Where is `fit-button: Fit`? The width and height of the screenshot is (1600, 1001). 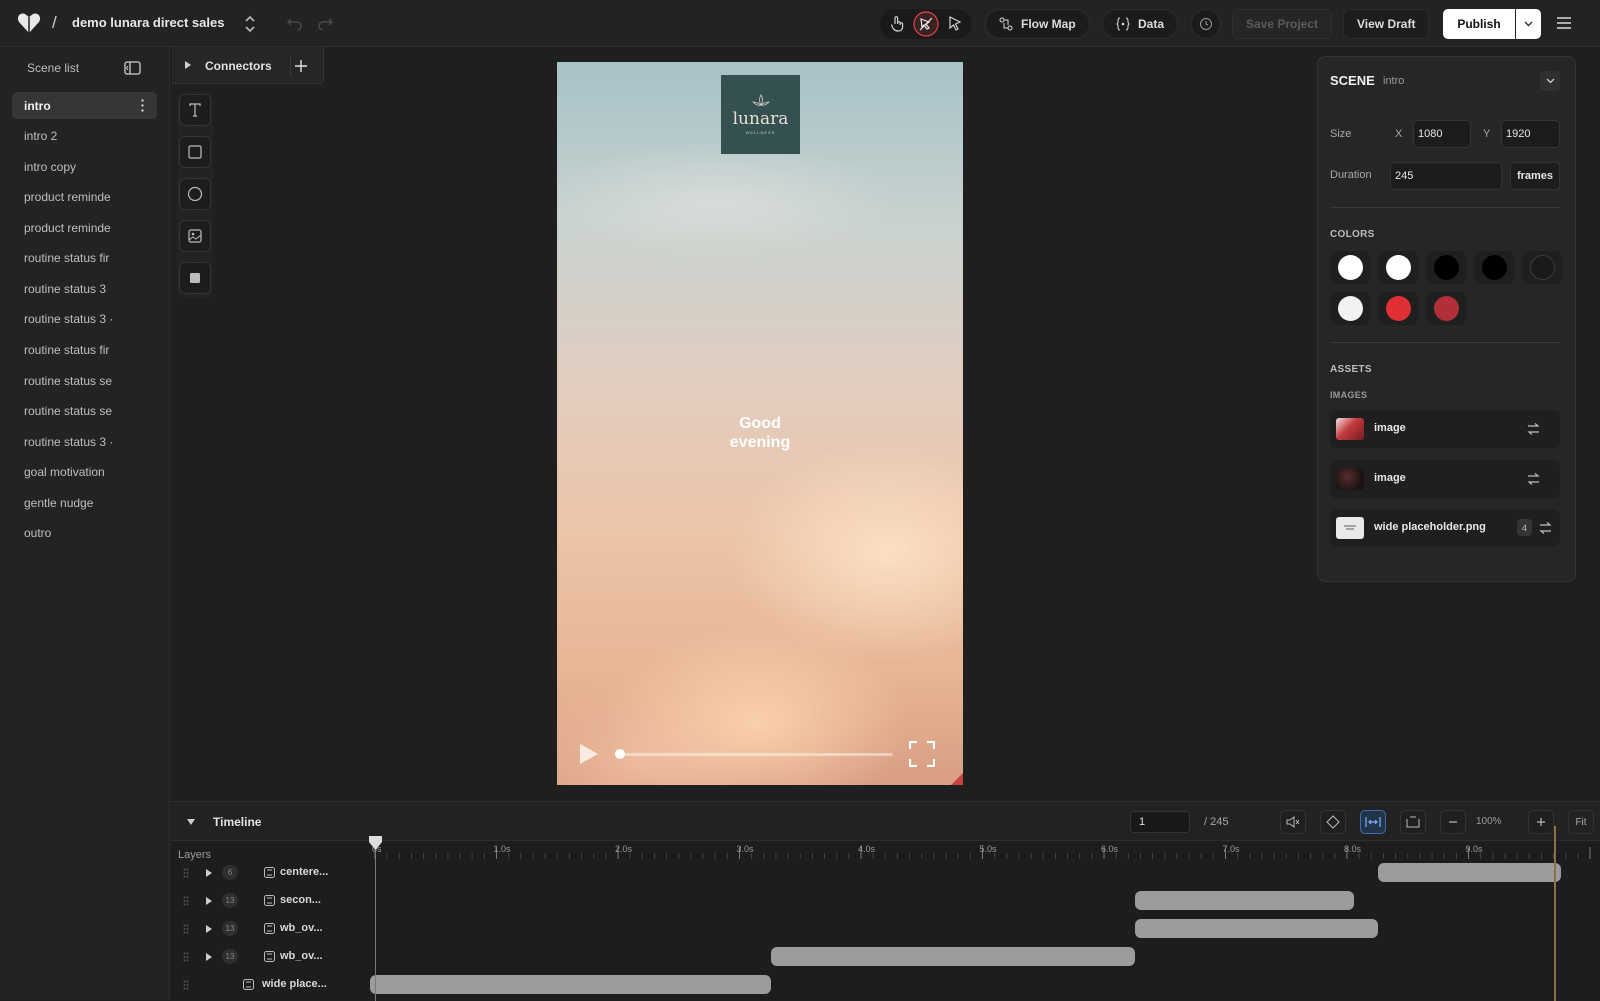
fit-button: Fit is located at coordinates (1581, 822).